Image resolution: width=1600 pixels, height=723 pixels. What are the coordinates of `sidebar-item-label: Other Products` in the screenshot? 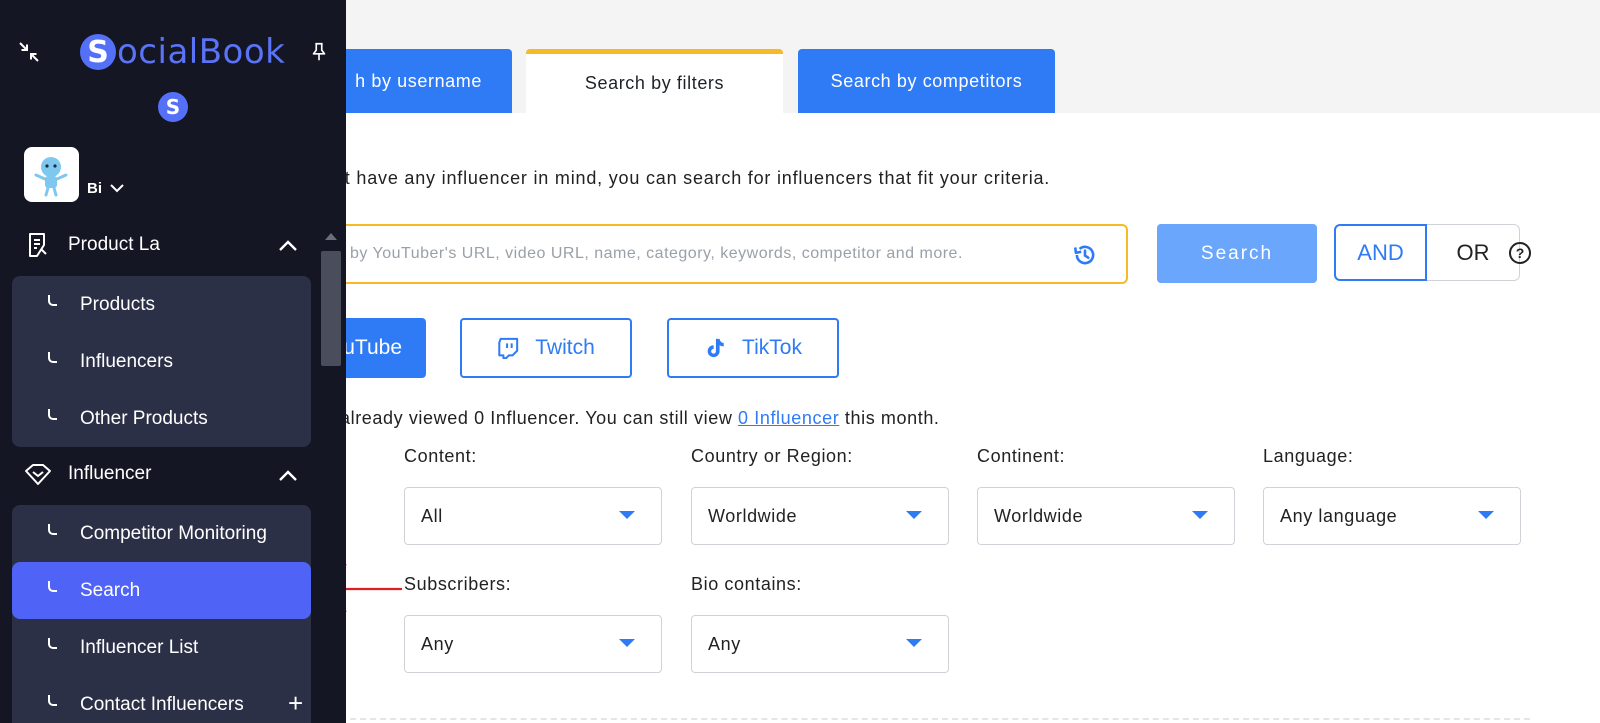 It's located at (144, 418).